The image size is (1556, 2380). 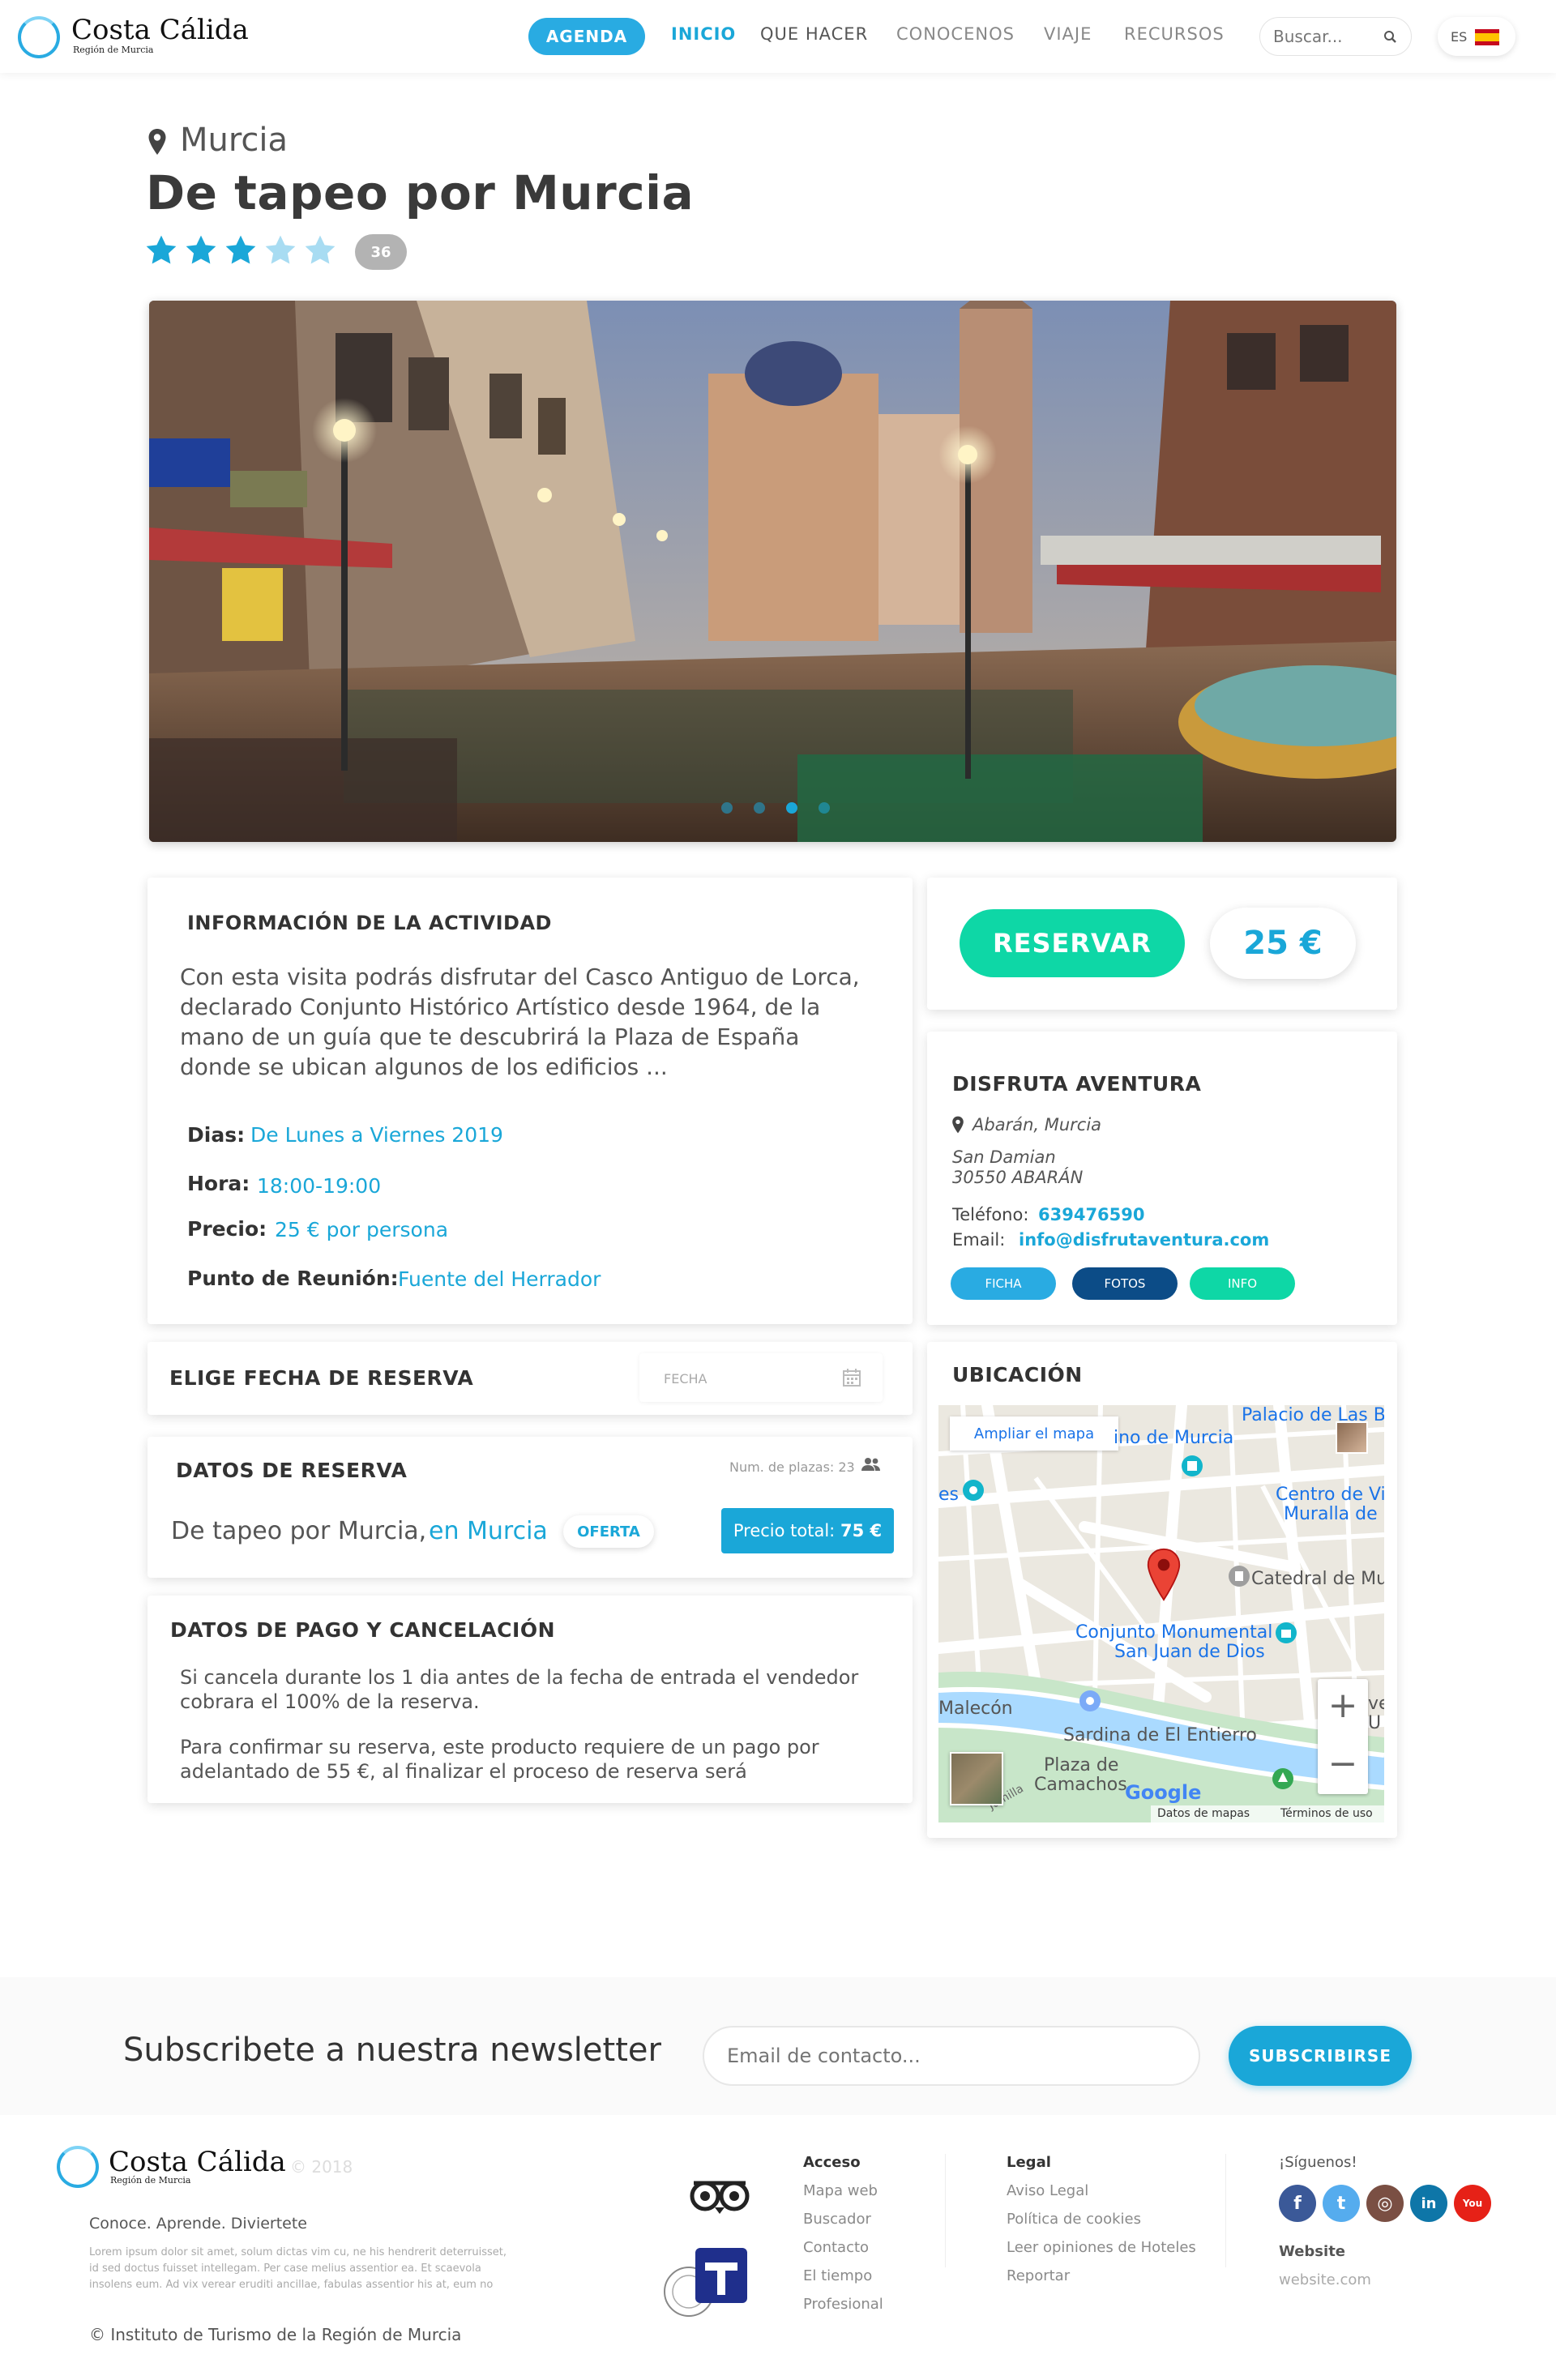 I want to click on facebook-icon: f, so click(x=1297, y=2203).